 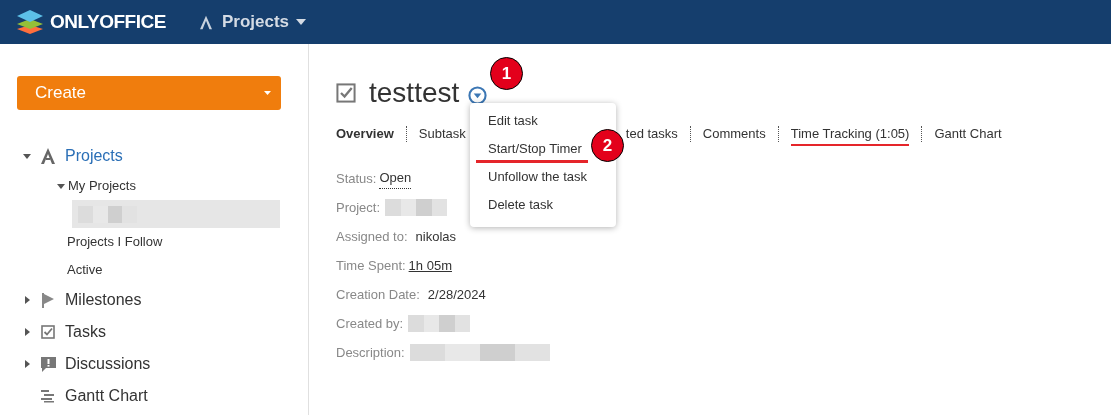 I want to click on sidebar-subitem: My Projects, so click(x=102, y=186).